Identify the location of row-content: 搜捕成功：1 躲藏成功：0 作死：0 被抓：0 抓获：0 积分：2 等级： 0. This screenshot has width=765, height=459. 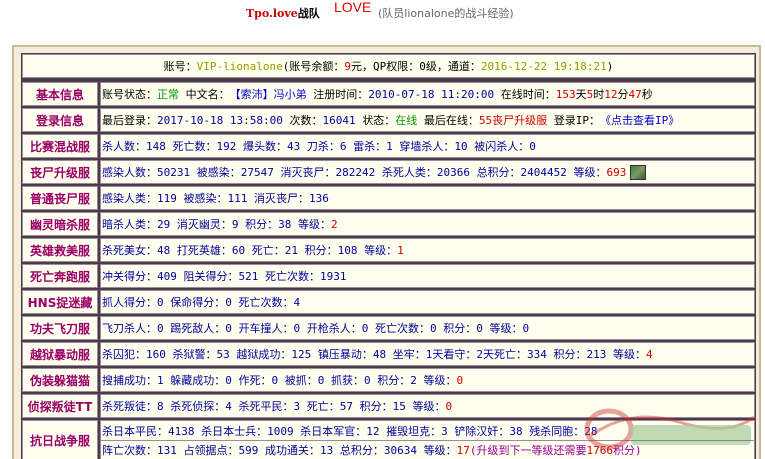
(427, 380).